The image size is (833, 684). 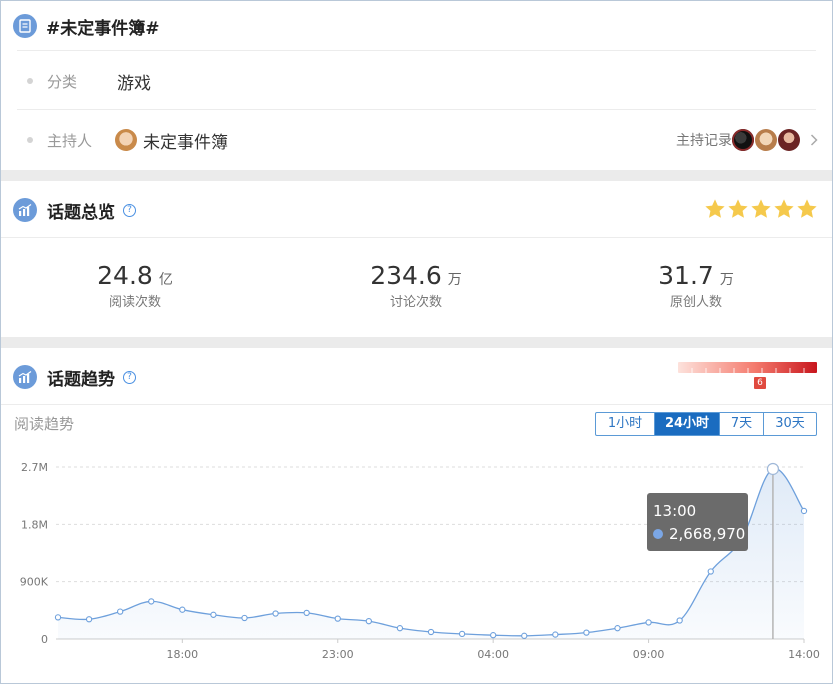 What do you see at coordinates (686, 424) in the screenshot?
I see `tab-24-hours: 24小时` at bounding box center [686, 424].